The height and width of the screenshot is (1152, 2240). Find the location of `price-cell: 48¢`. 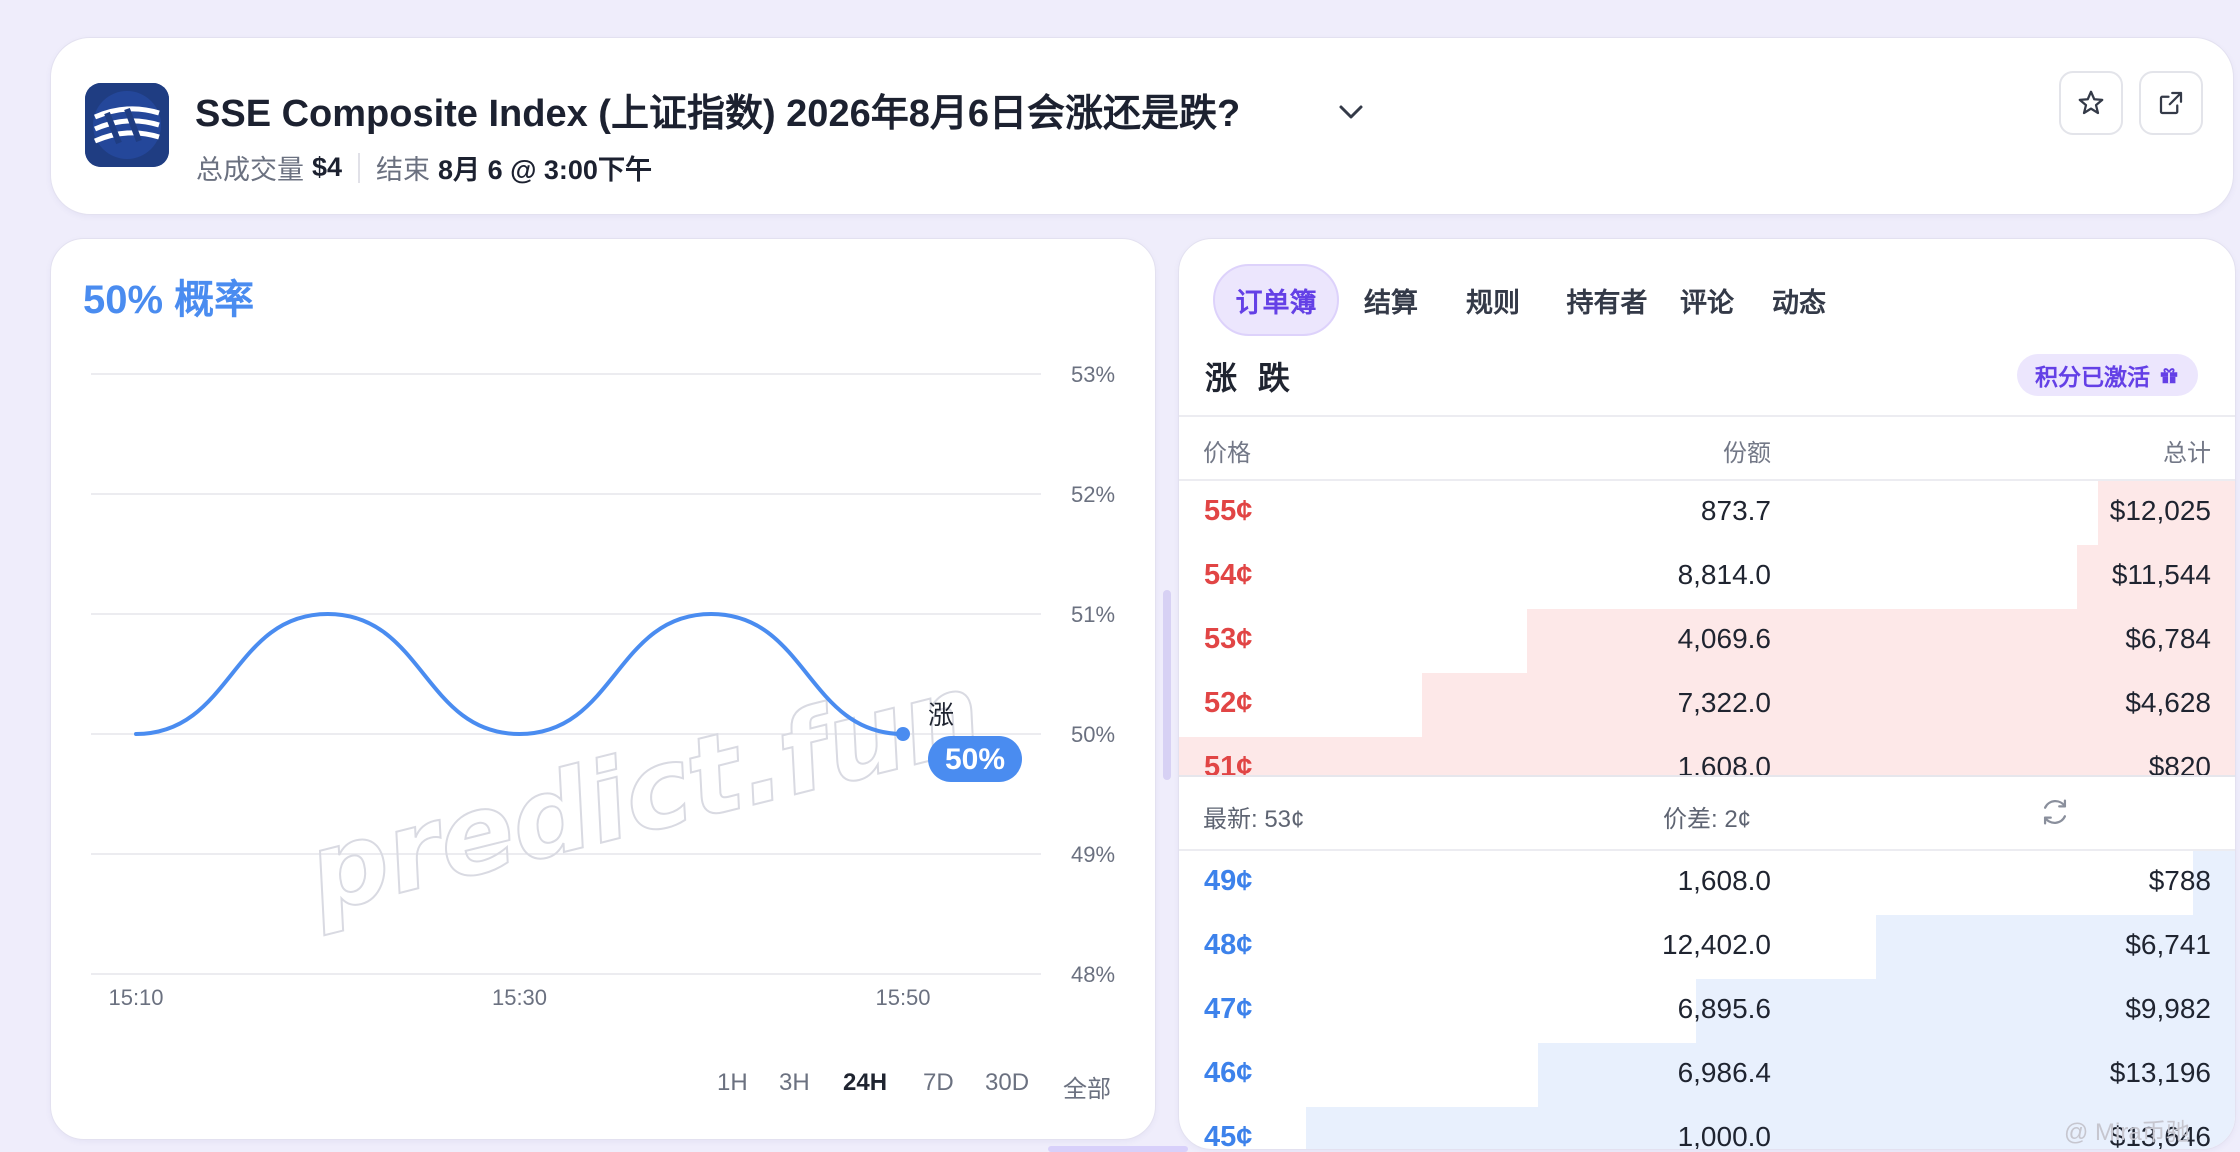

price-cell: 48¢ is located at coordinates (1228, 945).